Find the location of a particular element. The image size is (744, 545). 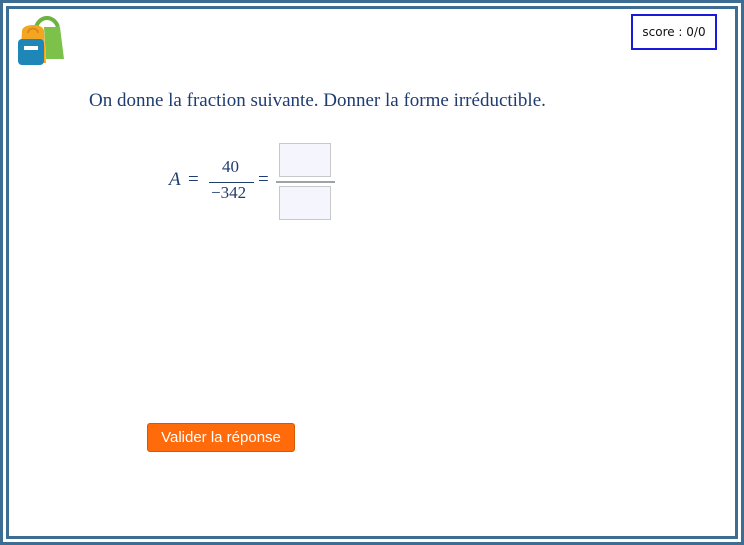

backpack-icon is located at coordinates (41, 40).